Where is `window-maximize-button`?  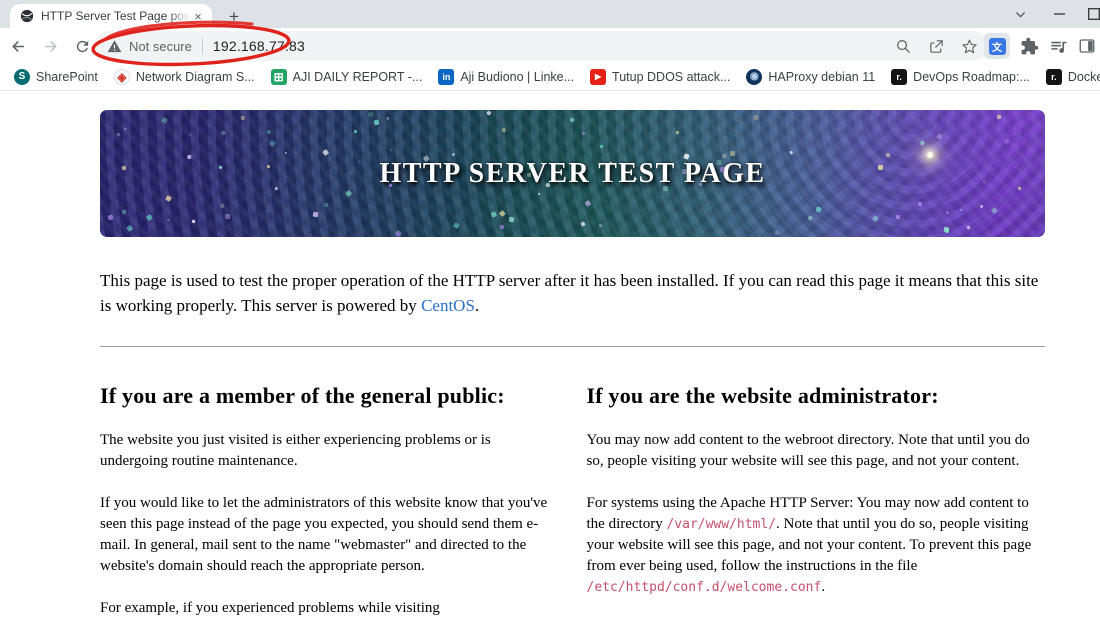
window-maximize-button is located at coordinates (1090, 14).